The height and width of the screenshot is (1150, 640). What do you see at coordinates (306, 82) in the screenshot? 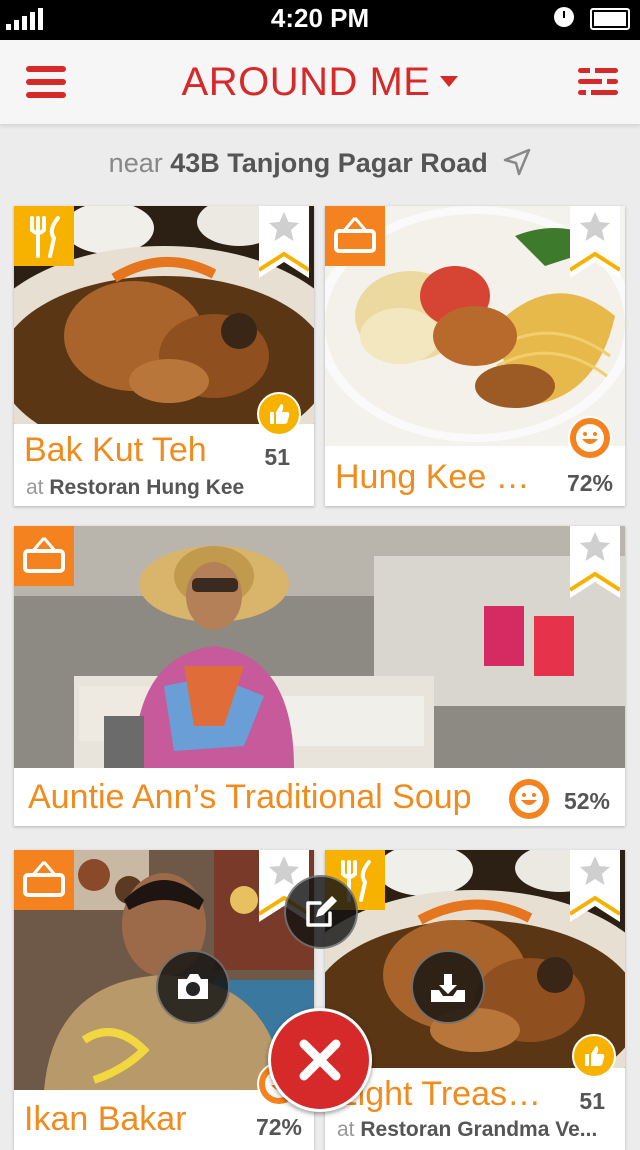
I see `nav-title-text: AROUND ME` at bounding box center [306, 82].